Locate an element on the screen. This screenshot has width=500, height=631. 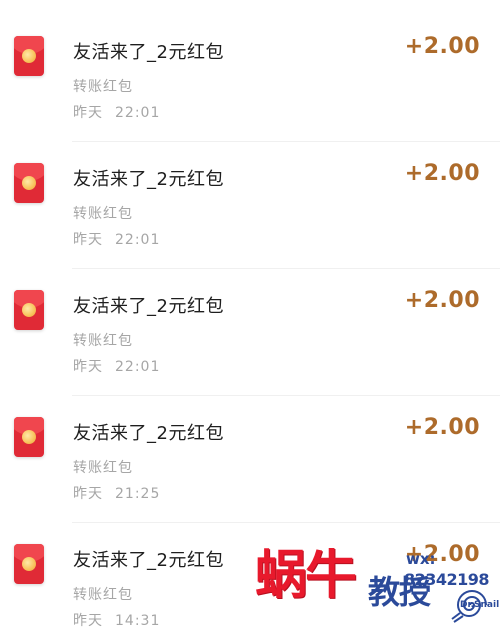
transaction-clock: 21:25 is located at coordinates (138, 494).